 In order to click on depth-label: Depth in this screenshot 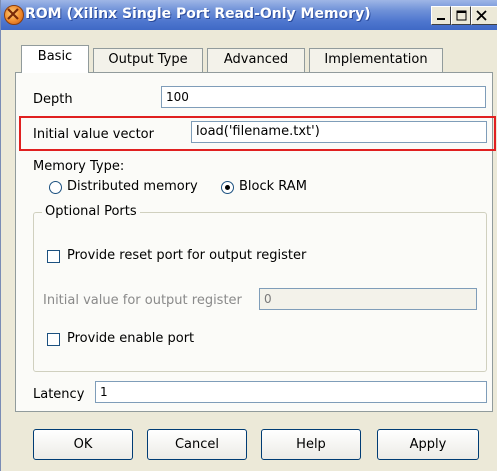, I will do `click(53, 99)`.